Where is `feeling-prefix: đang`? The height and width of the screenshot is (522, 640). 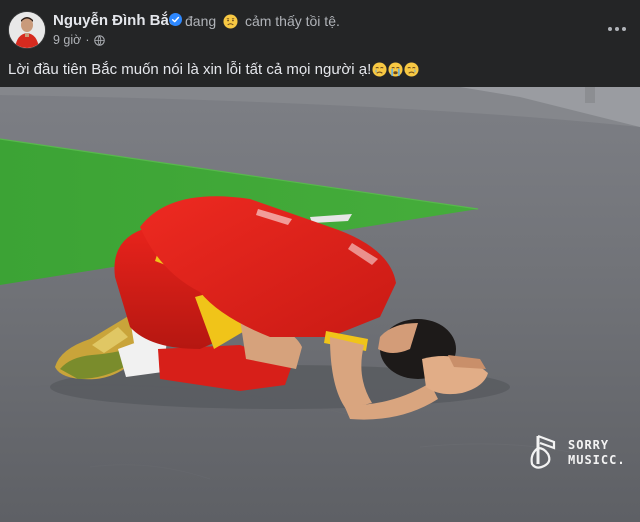
feeling-prefix: đang is located at coordinates (201, 21).